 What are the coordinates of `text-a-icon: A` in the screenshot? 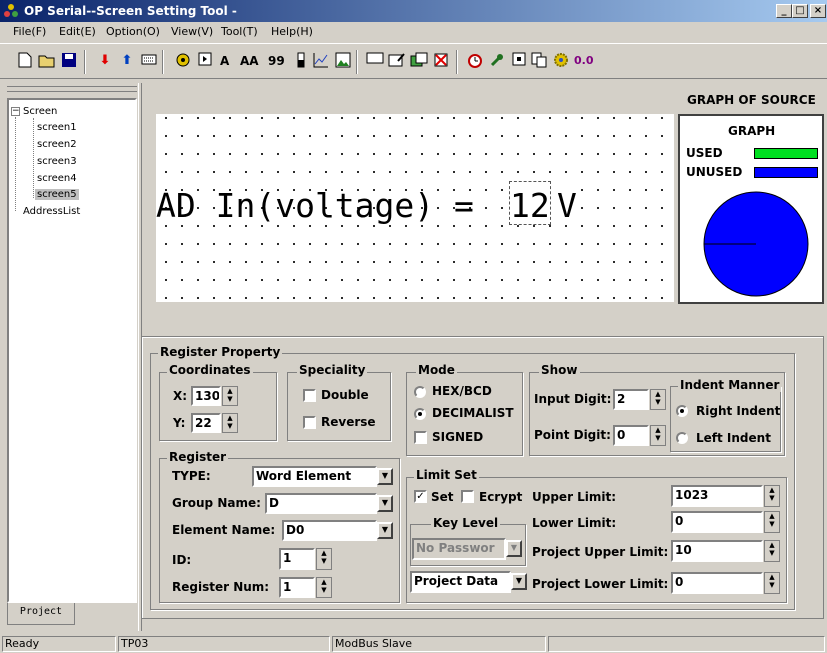 It's located at (224, 61).